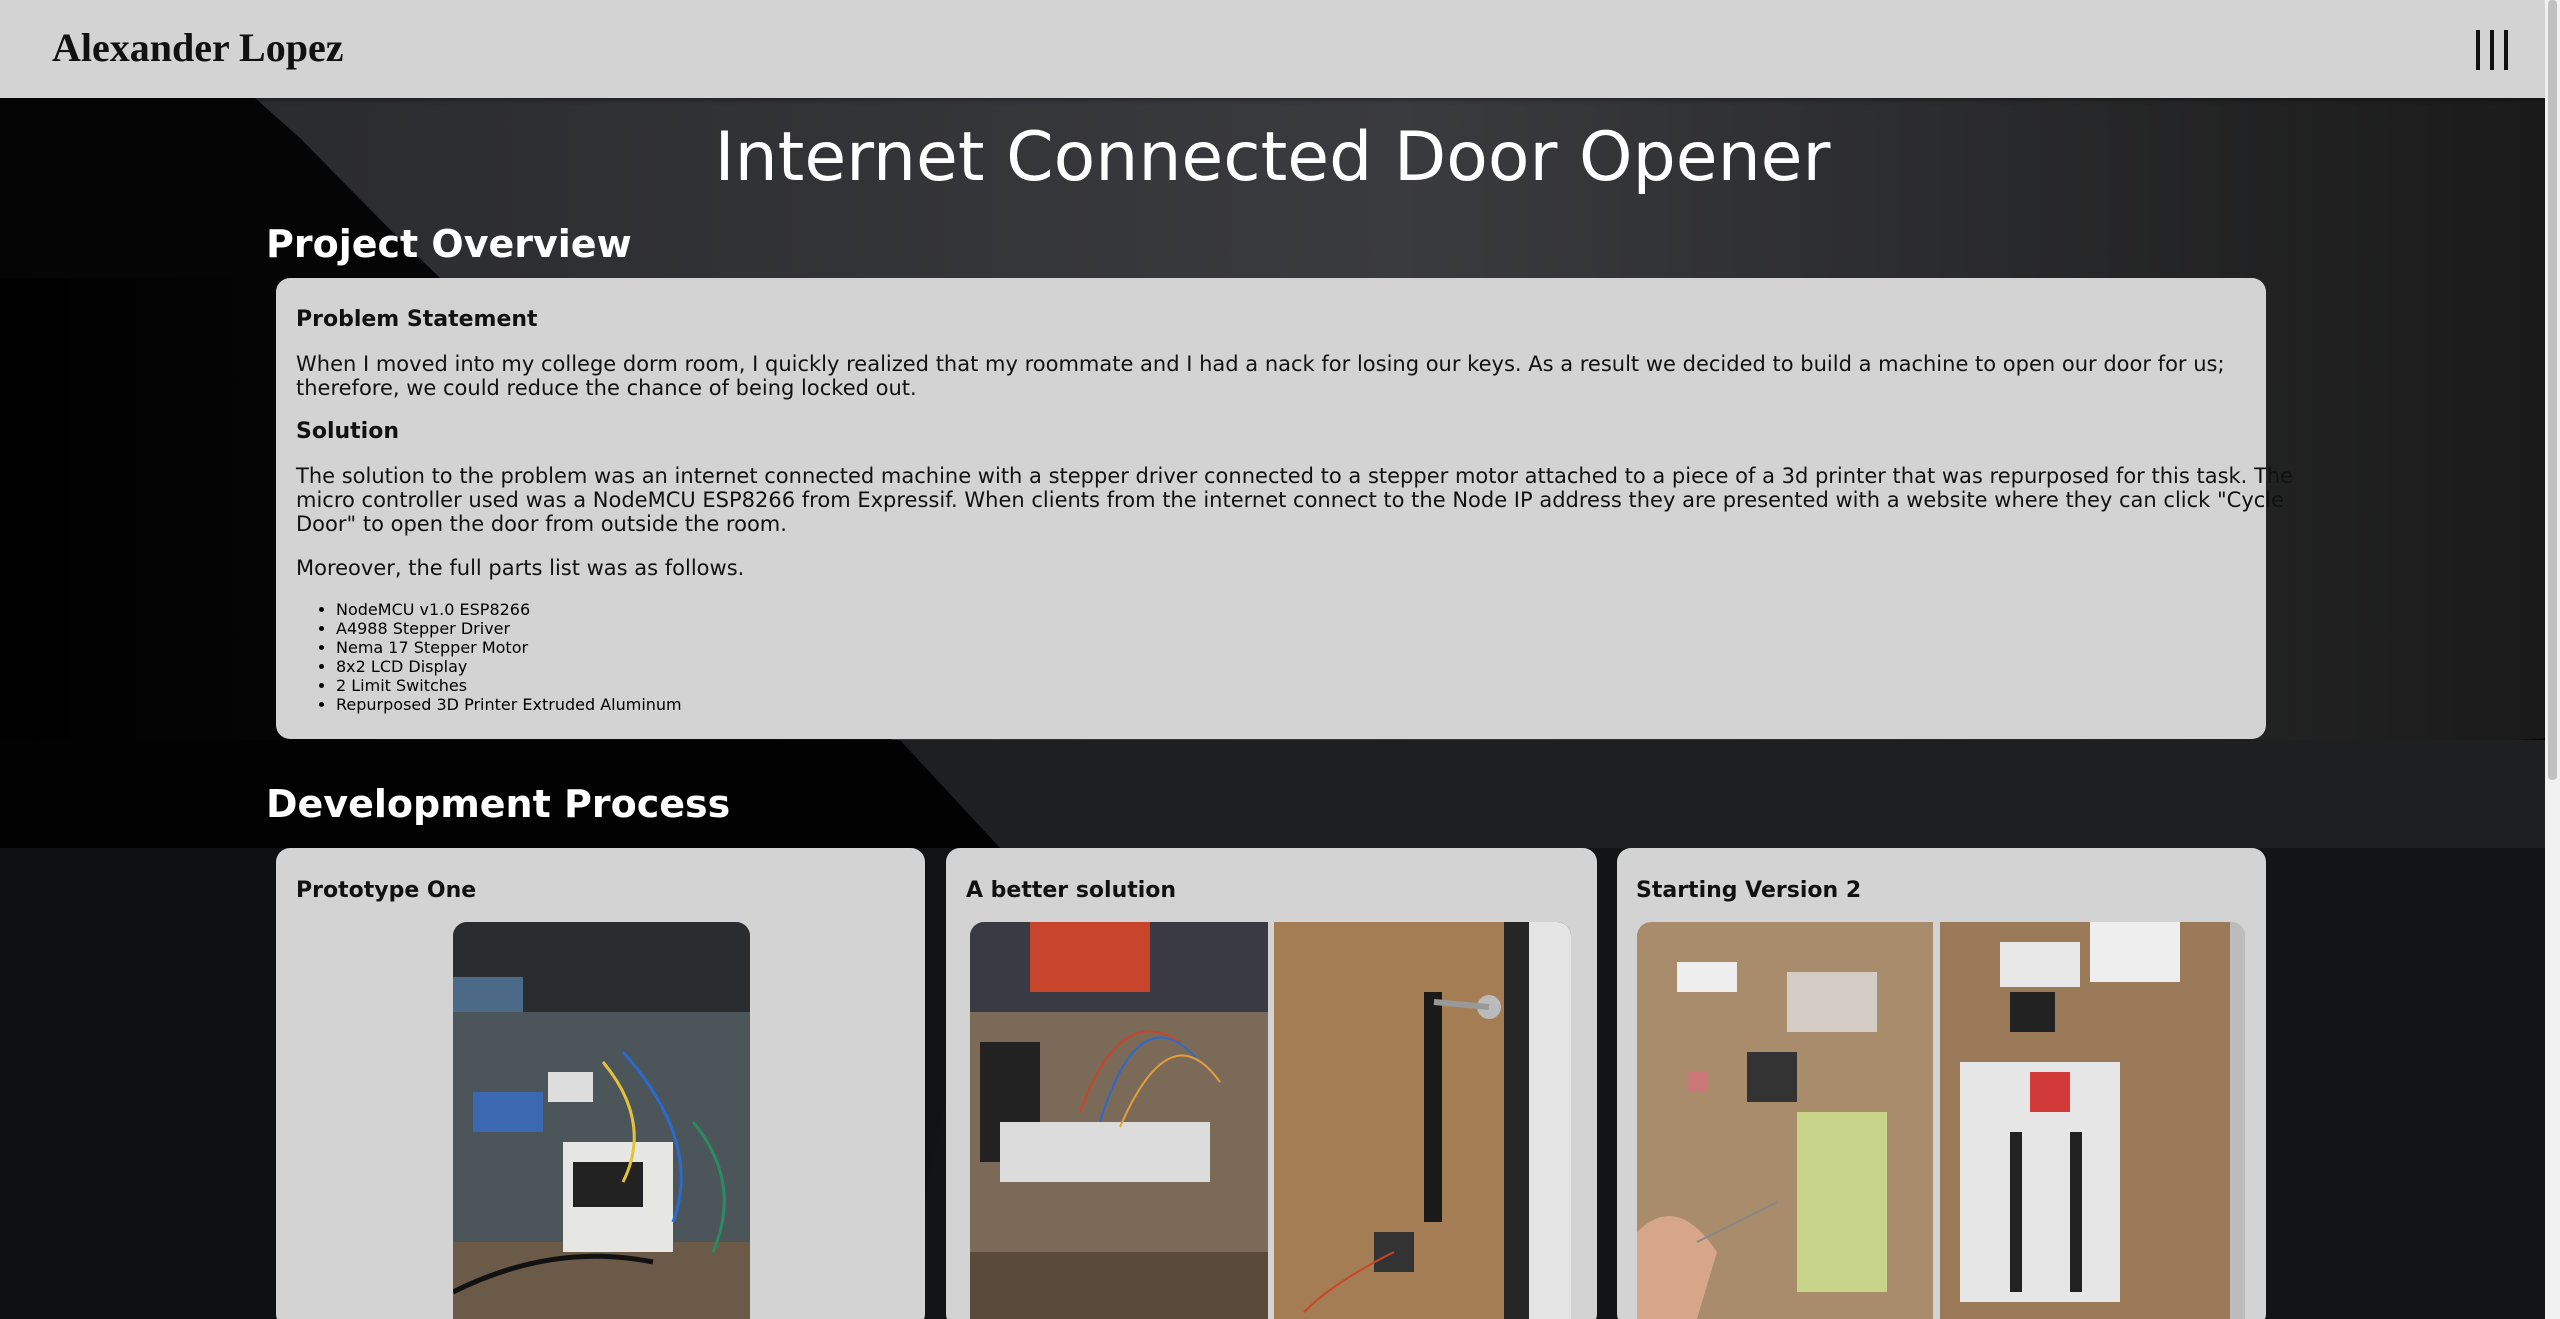  What do you see at coordinates (197, 47) in the screenshot?
I see `site-title: Alexander Lopez` at bounding box center [197, 47].